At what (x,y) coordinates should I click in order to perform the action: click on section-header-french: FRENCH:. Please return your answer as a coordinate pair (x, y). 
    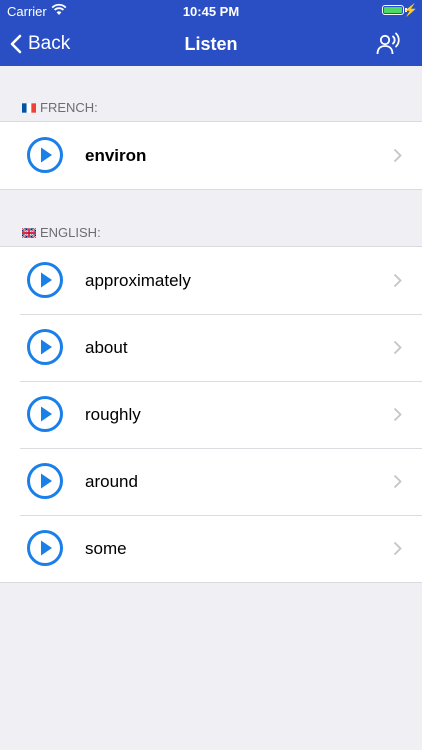
    Looking at the image, I should click on (60, 107).